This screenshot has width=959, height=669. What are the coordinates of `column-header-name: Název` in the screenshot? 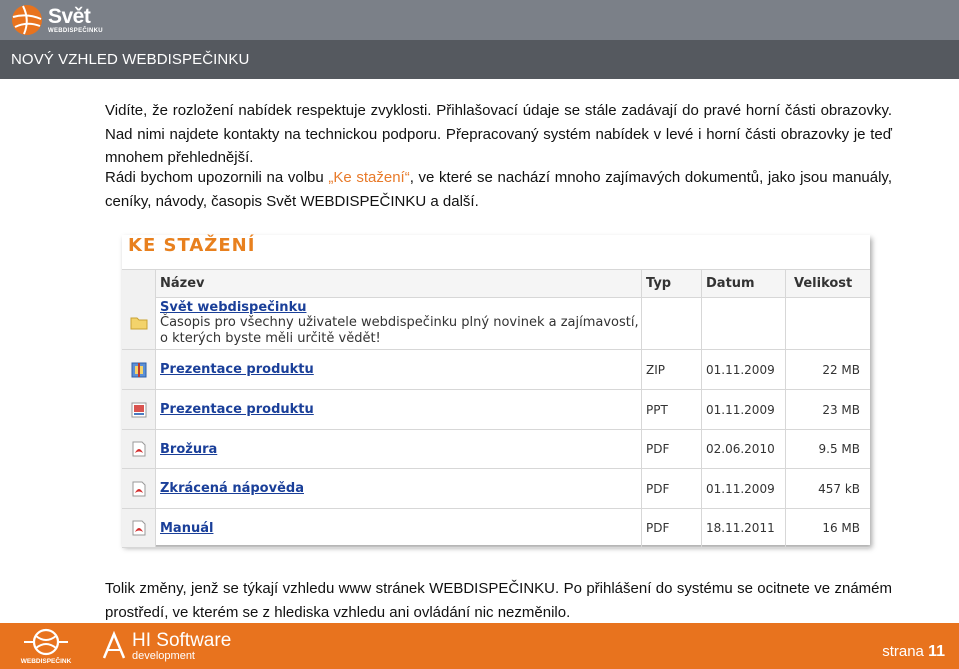 It's located at (398, 283).